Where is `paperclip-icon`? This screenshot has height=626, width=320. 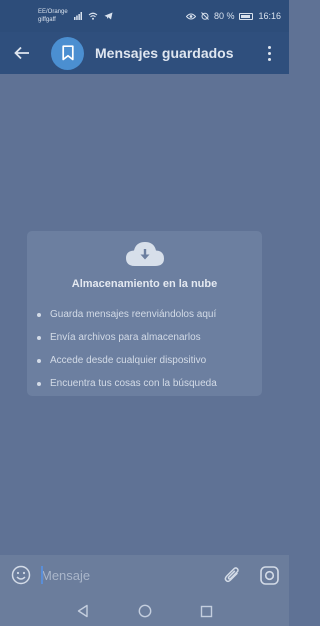
paperclip-icon is located at coordinates (231, 575).